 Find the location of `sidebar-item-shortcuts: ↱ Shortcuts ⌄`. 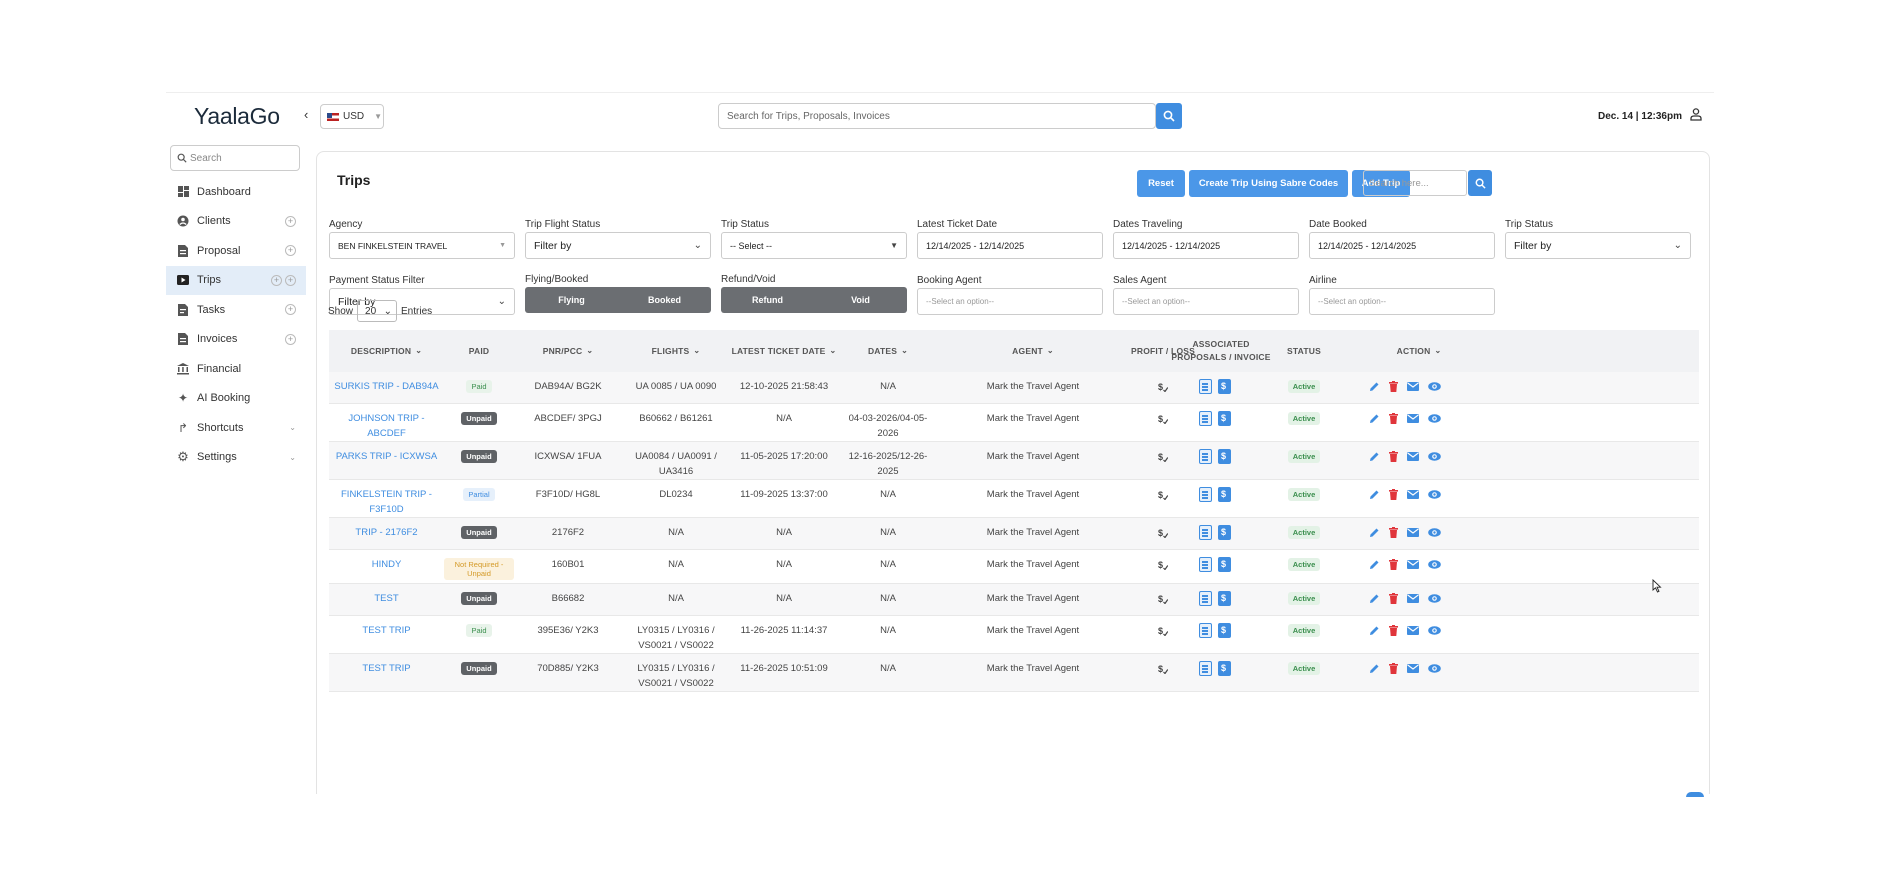

sidebar-item-shortcuts: ↱ Shortcuts ⌄ is located at coordinates (236, 428).